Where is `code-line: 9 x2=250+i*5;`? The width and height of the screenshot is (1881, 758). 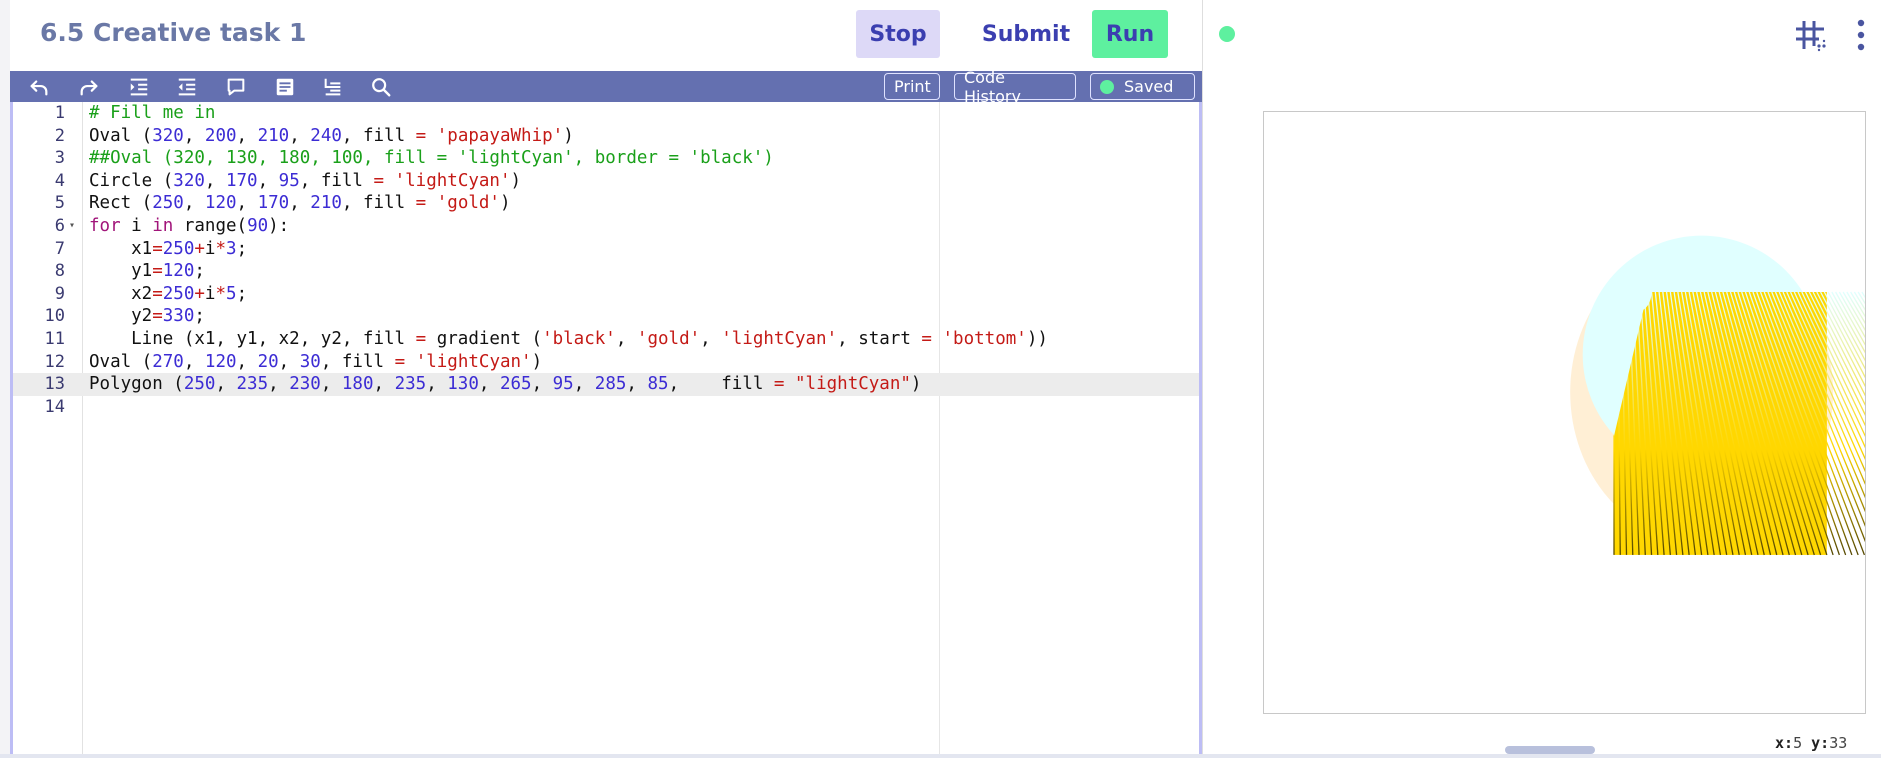
code-line: 9 x2=250+i*5; is located at coordinates (627, 294).